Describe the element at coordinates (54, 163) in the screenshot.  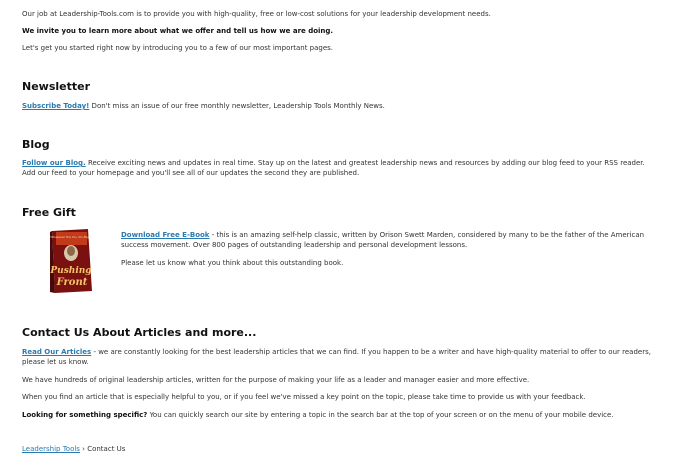
I see `follow-blog-link: Follow our Blog.` at that location.